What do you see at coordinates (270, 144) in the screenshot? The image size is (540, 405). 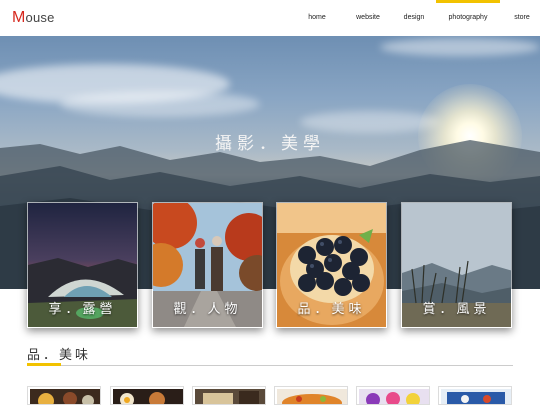 I see `hero-title: 攝影．美學` at bounding box center [270, 144].